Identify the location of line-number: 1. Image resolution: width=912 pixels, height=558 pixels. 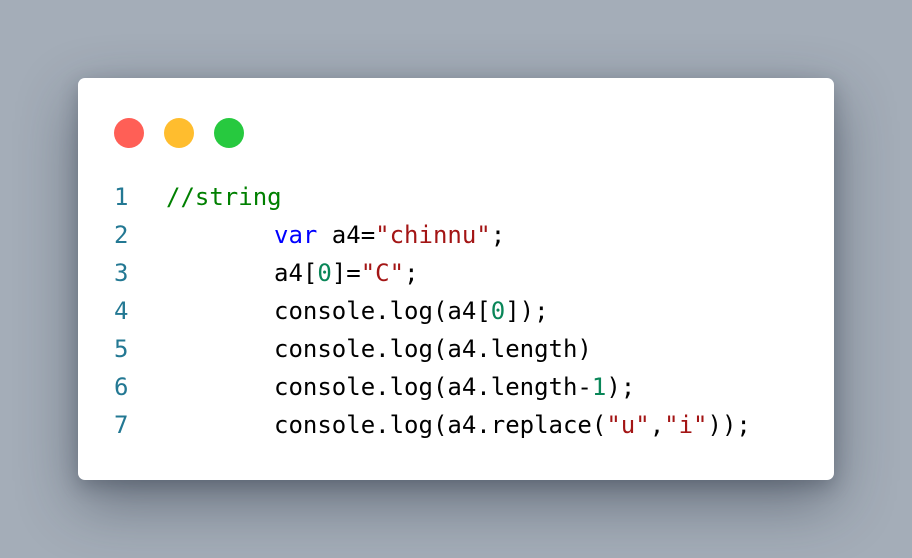
(121, 197).